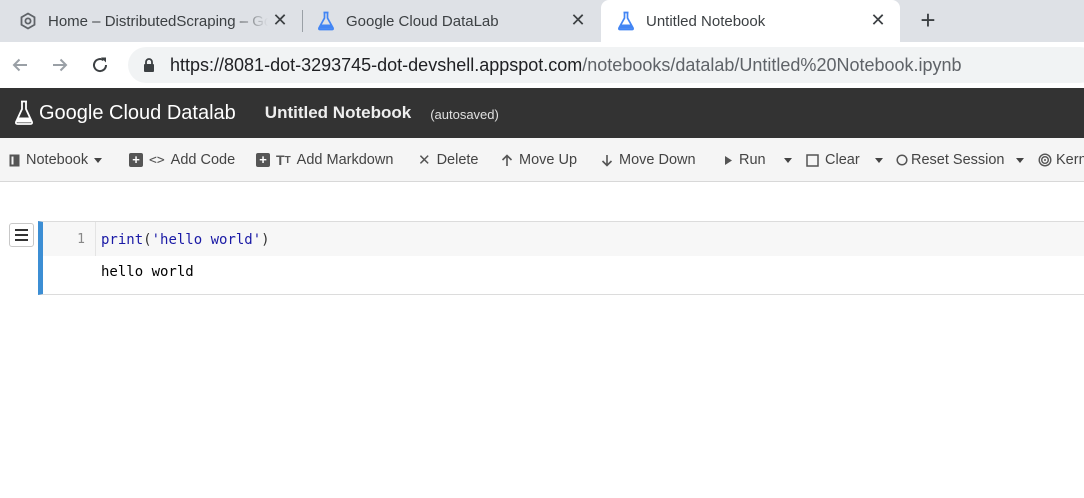  What do you see at coordinates (137, 112) in the screenshot?
I see `brand-name: Google Cloud Datalab` at bounding box center [137, 112].